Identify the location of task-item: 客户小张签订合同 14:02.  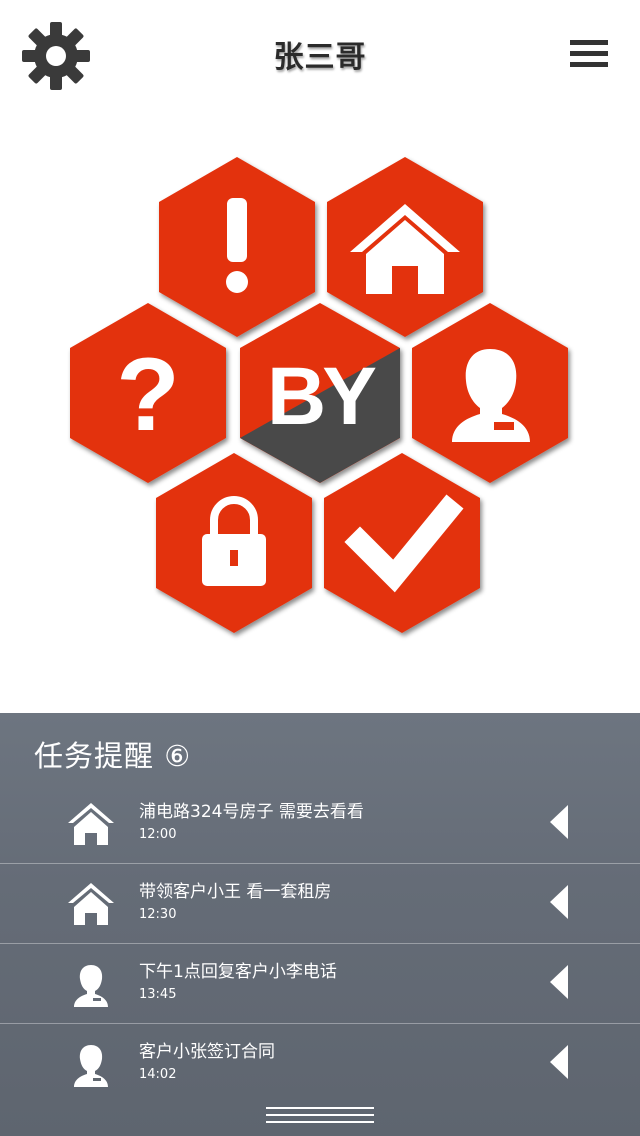
(320, 1063).